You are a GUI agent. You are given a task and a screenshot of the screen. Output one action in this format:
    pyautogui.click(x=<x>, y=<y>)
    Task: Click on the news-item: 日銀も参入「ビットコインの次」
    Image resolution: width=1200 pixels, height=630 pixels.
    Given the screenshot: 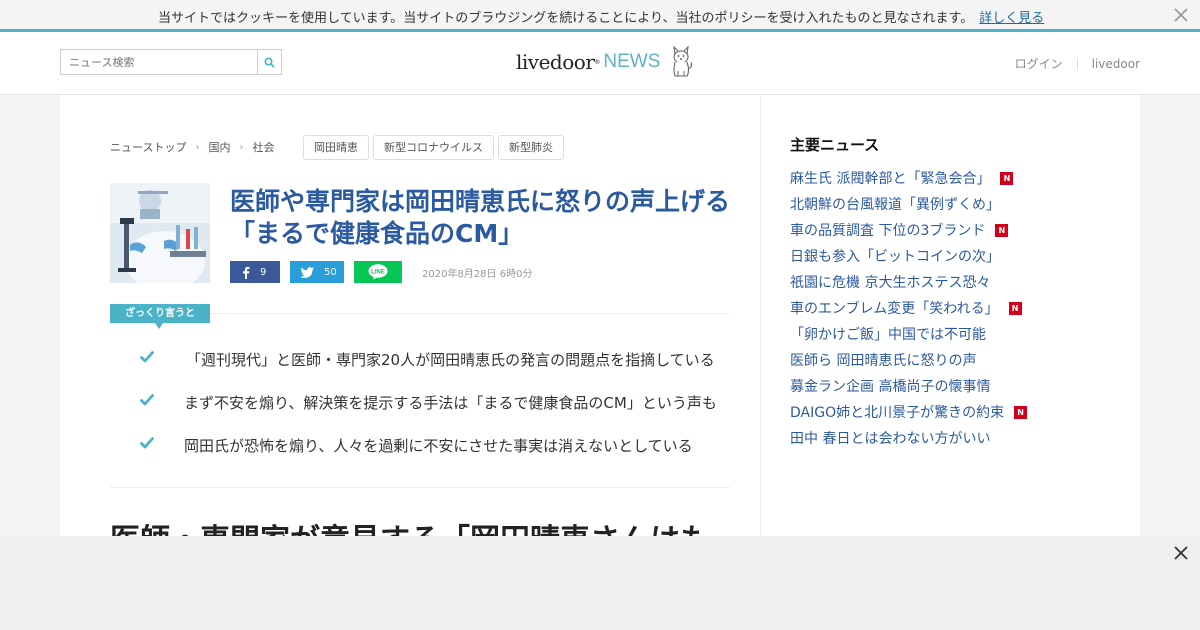 What is the action you would take?
    pyautogui.click(x=908, y=256)
    